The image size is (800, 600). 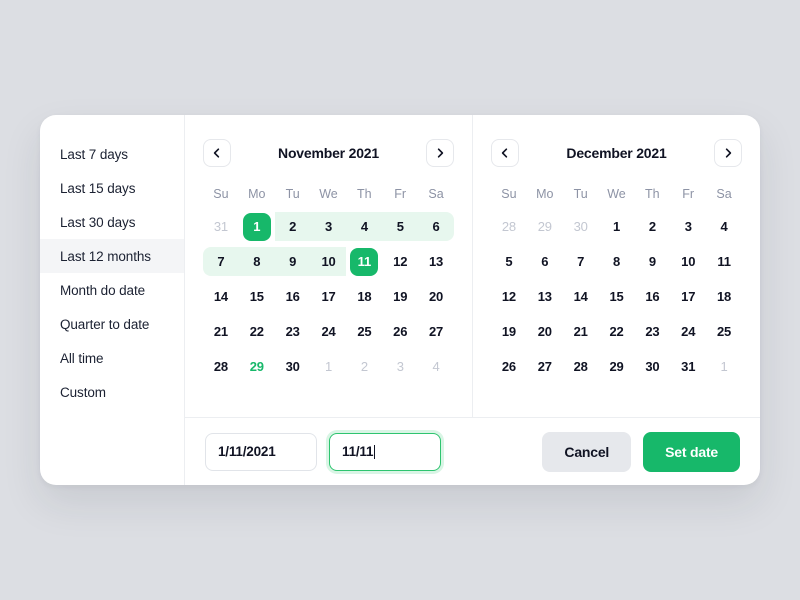 What do you see at coordinates (509, 194) in the screenshot?
I see `weekday-label: Su` at bounding box center [509, 194].